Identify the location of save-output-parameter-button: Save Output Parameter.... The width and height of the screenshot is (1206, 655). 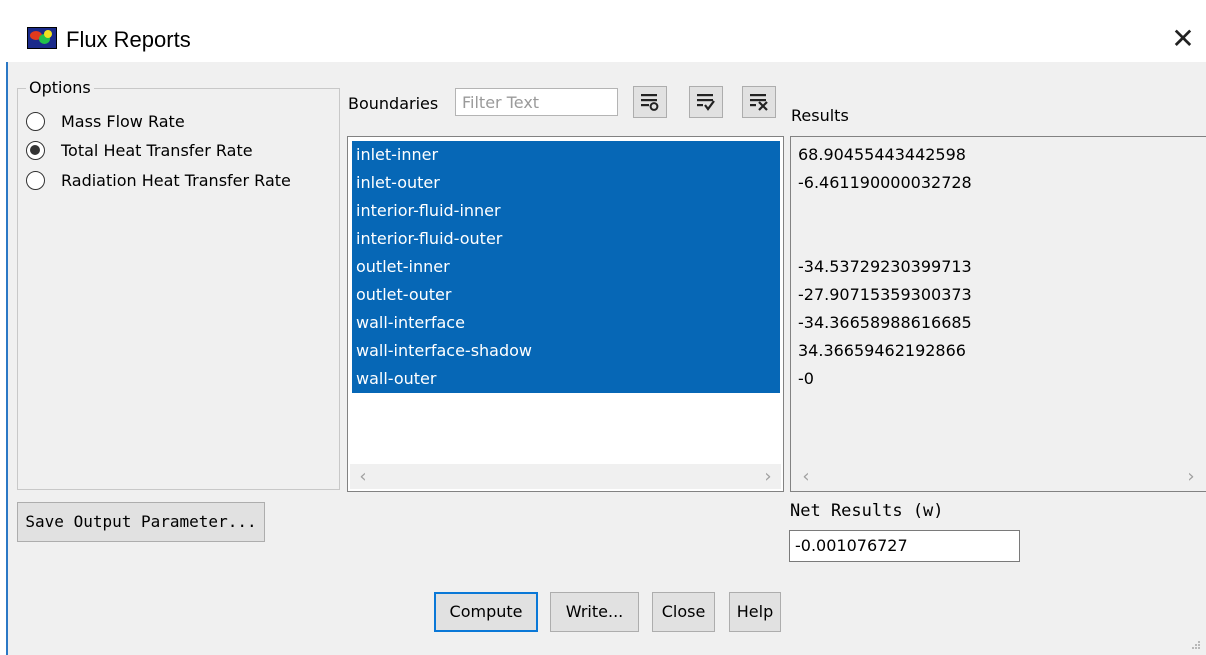
(141, 522).